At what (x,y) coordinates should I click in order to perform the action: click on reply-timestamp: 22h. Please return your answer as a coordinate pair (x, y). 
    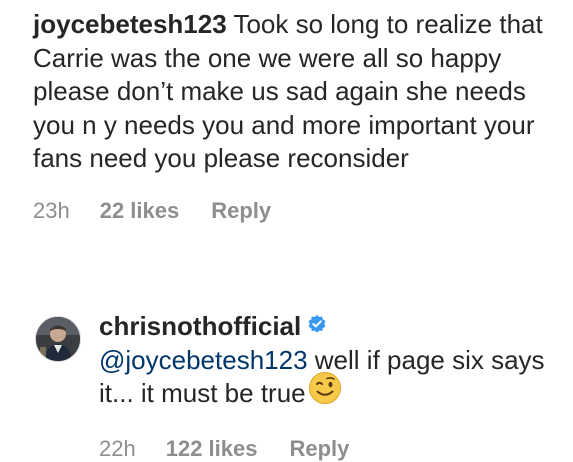
    Looking at the image, I should click on (117, 448).